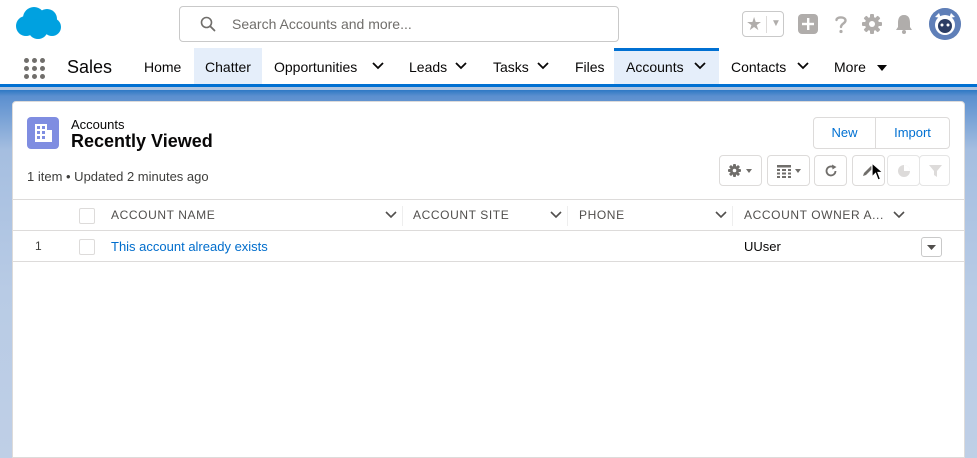  I want to click on tab-more: More, so click(862, 66).